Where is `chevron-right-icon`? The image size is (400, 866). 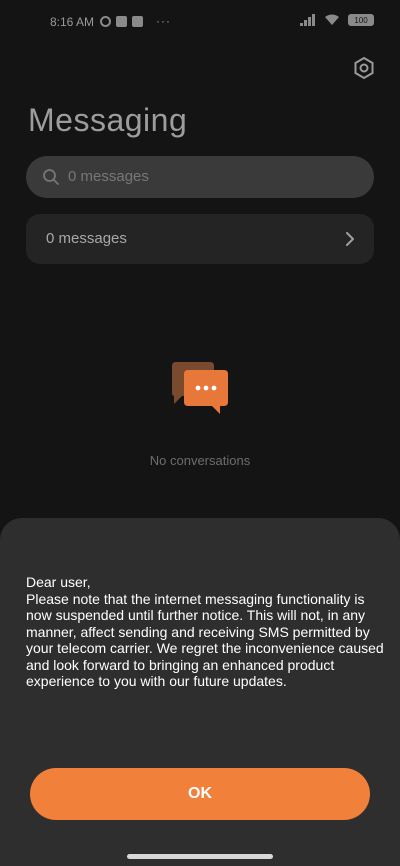
chevron-right-icon is located at coordinates (350, 239).